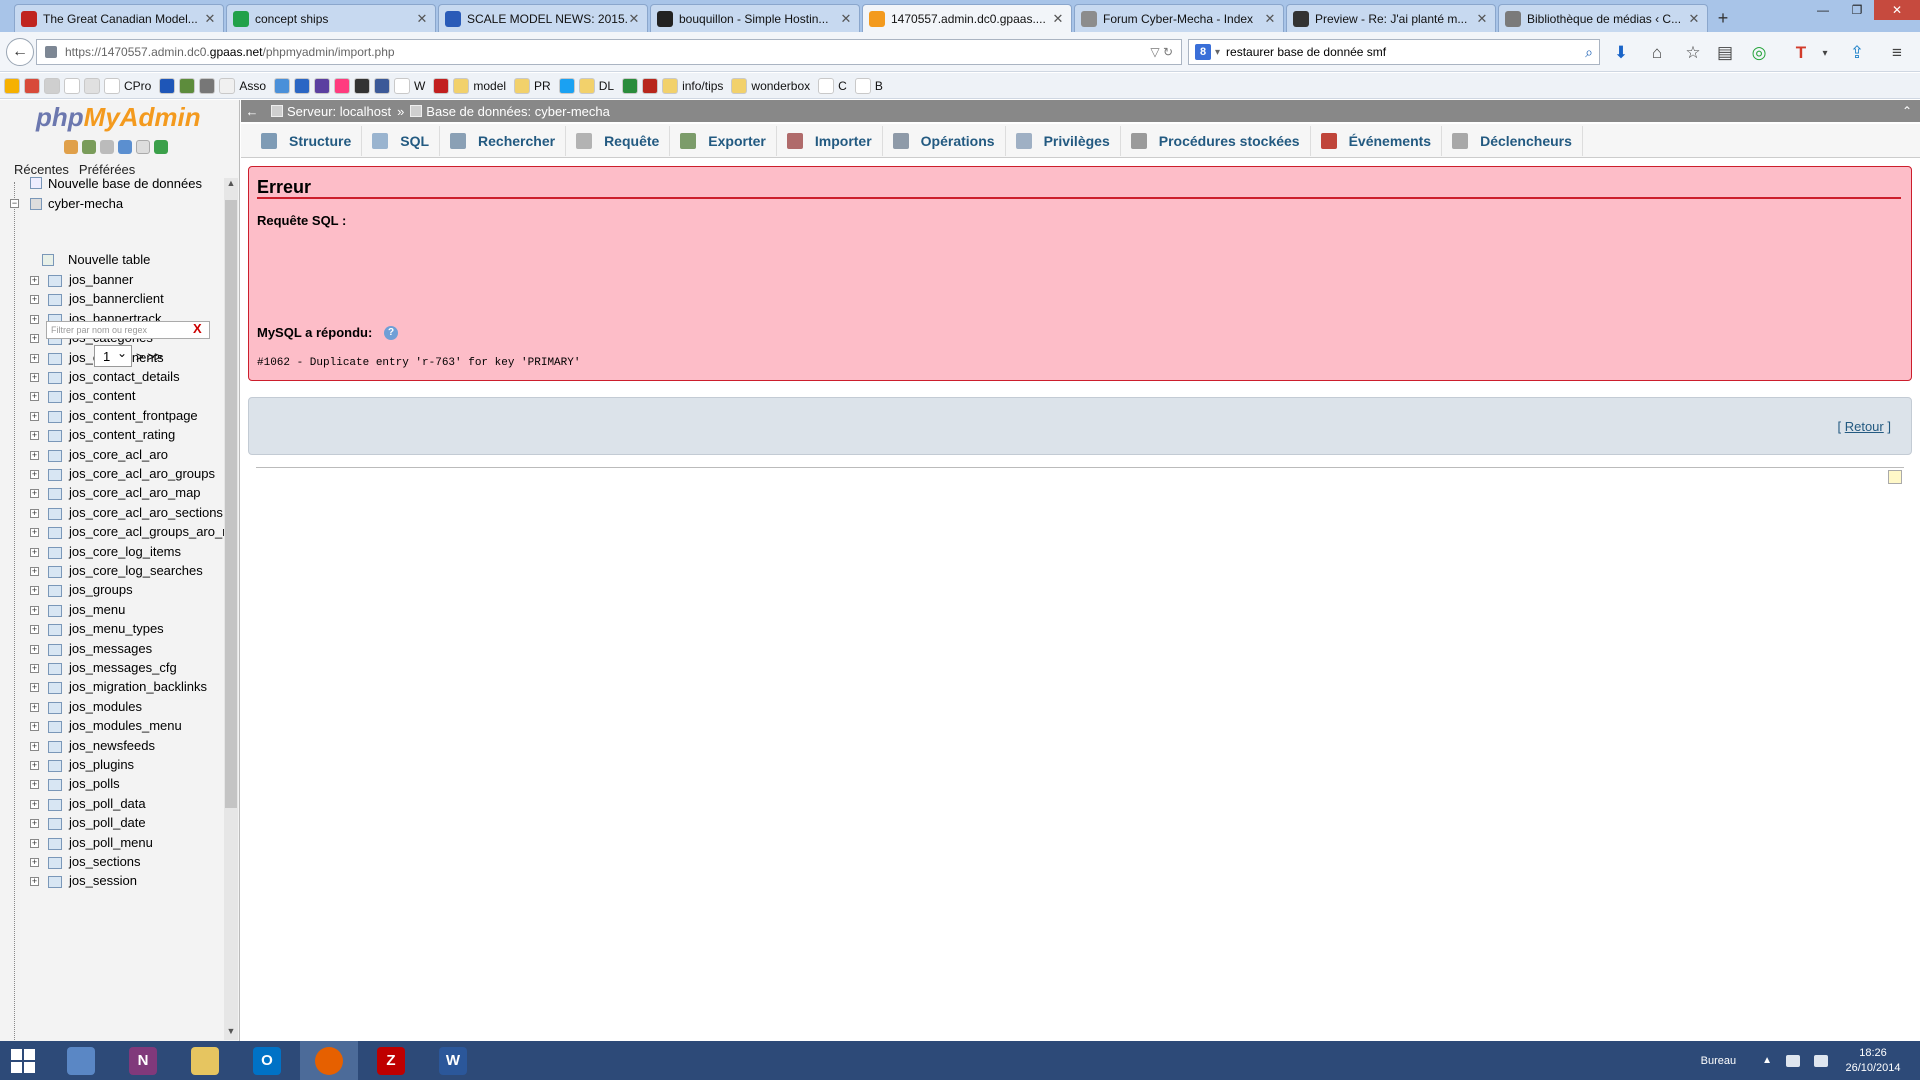 The height and width of the screenshot is (1080, 1920). What do you see at coordinates (105, 861) in the screenshot?
I see `table-item: jos_sections` at bounding box center [105, 861].